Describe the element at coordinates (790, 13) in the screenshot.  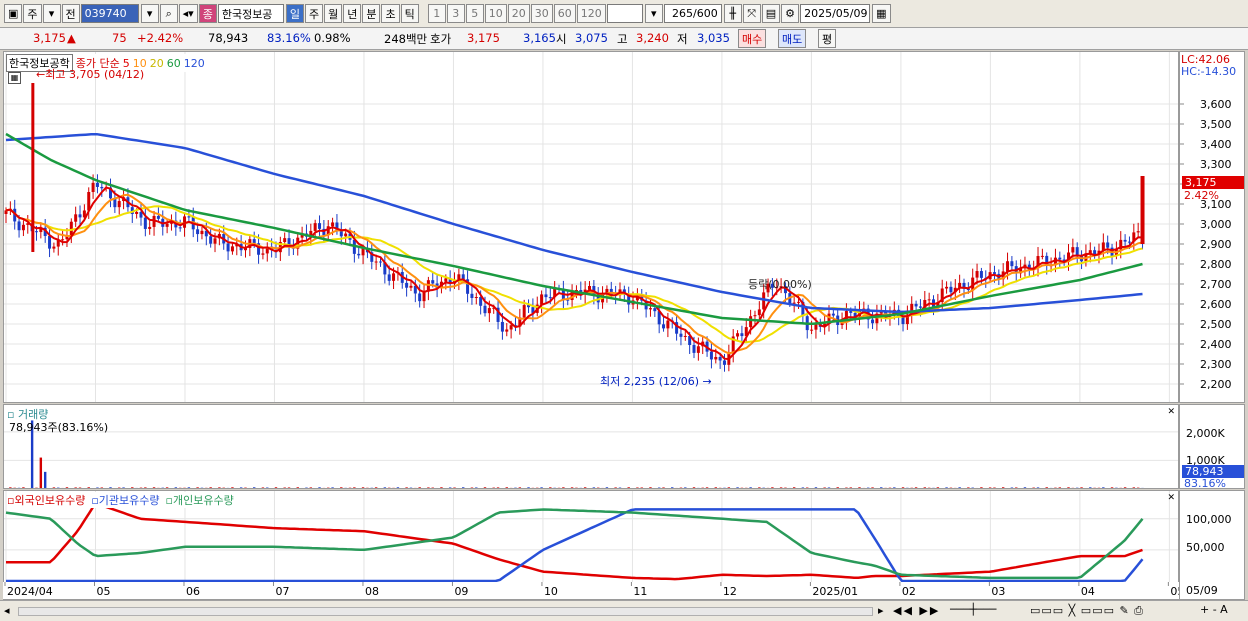
I see `gear-icon: ⚙` at that location.